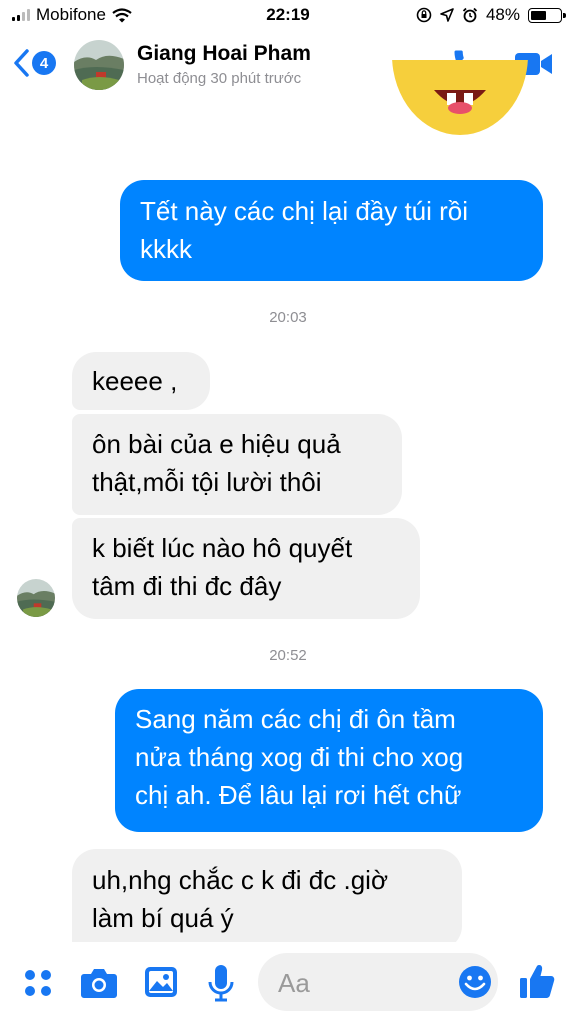 This screenshot has width=576, height=1024. I want to click on emoji-icon, so click(475, 982).